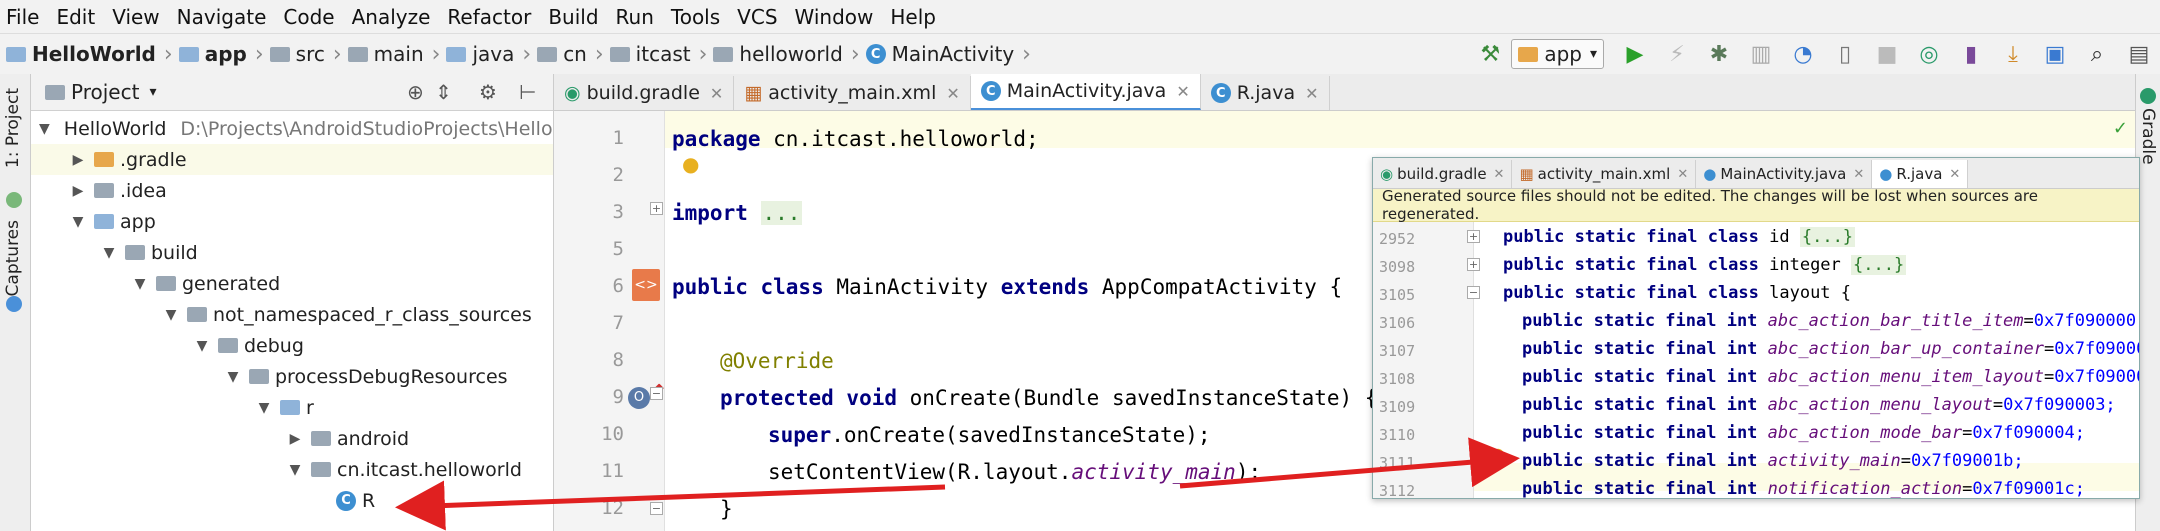 This screenshot has height=531, width=2160. What do you see at coordinates (957, 484) in the screenshot?
I see `annotation-arrows` at bounding box center [957, 484].